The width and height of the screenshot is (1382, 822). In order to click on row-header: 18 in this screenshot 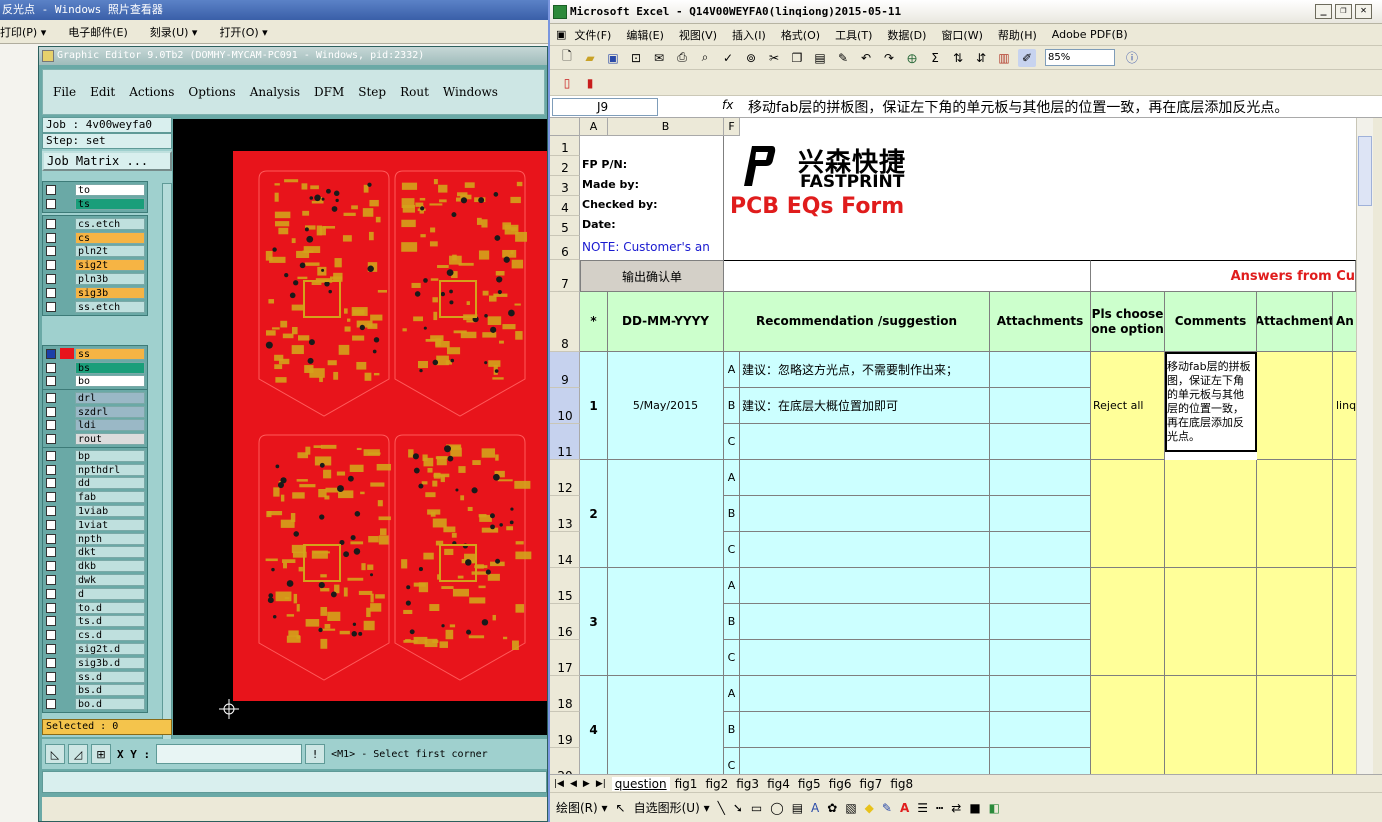, I will do `click(565, 694)`.